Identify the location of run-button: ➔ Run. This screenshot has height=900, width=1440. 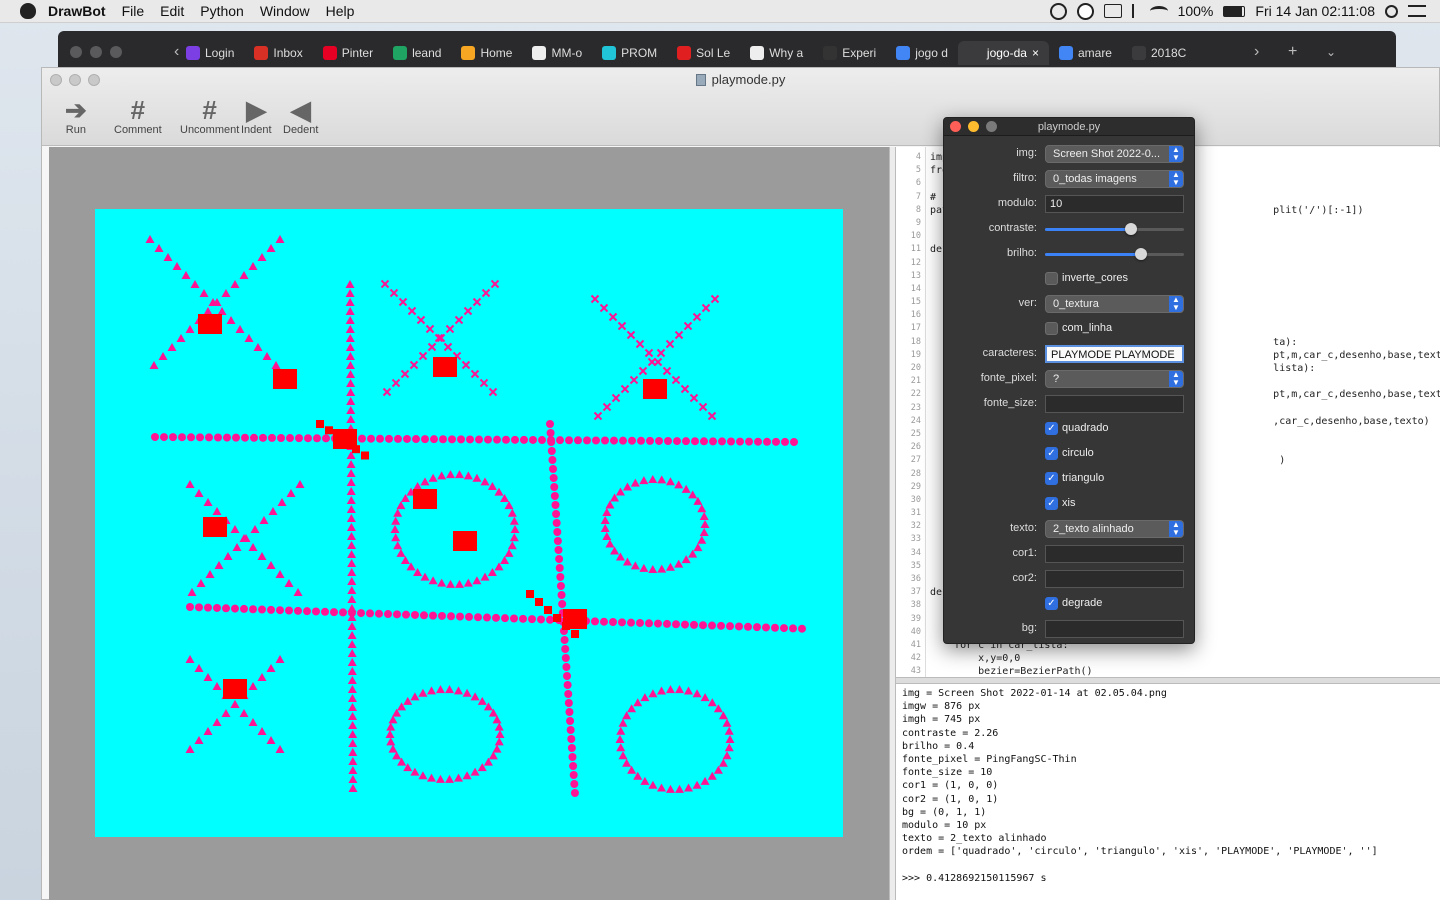
(76, 116).